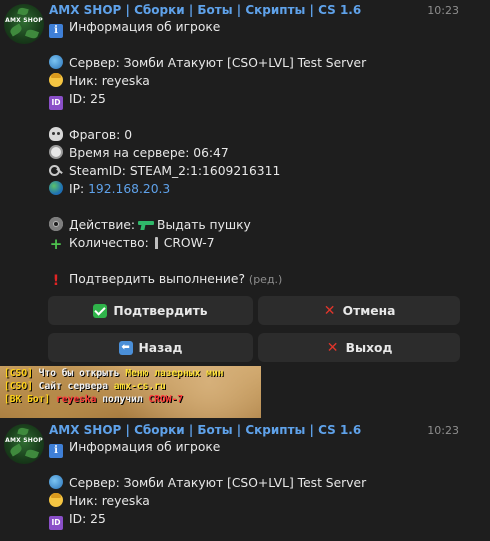 The width and height of the screenshot is (490, 541). I want to click on exclamation-icon: !, so click(56, 281).